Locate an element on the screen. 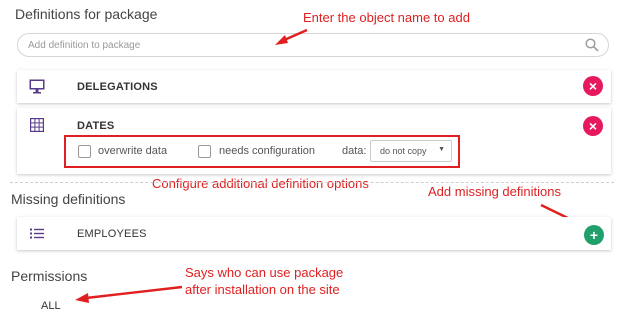 This screenshot has height=323, width=624. definition-row-delegations: DELEGATIONS × is located at coordinates (314, 86).